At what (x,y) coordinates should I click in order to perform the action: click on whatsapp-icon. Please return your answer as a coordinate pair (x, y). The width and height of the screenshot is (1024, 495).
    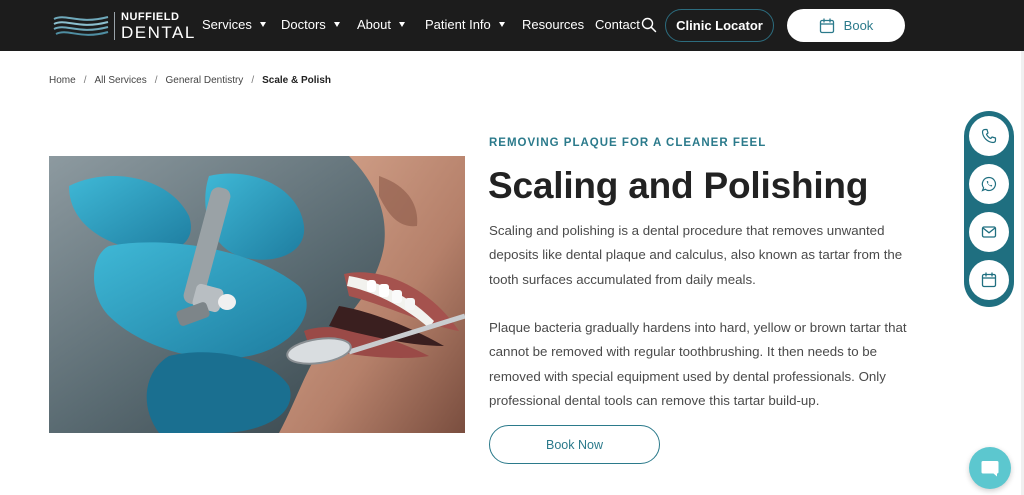
    Looking at the image, I should click on (989, 184).